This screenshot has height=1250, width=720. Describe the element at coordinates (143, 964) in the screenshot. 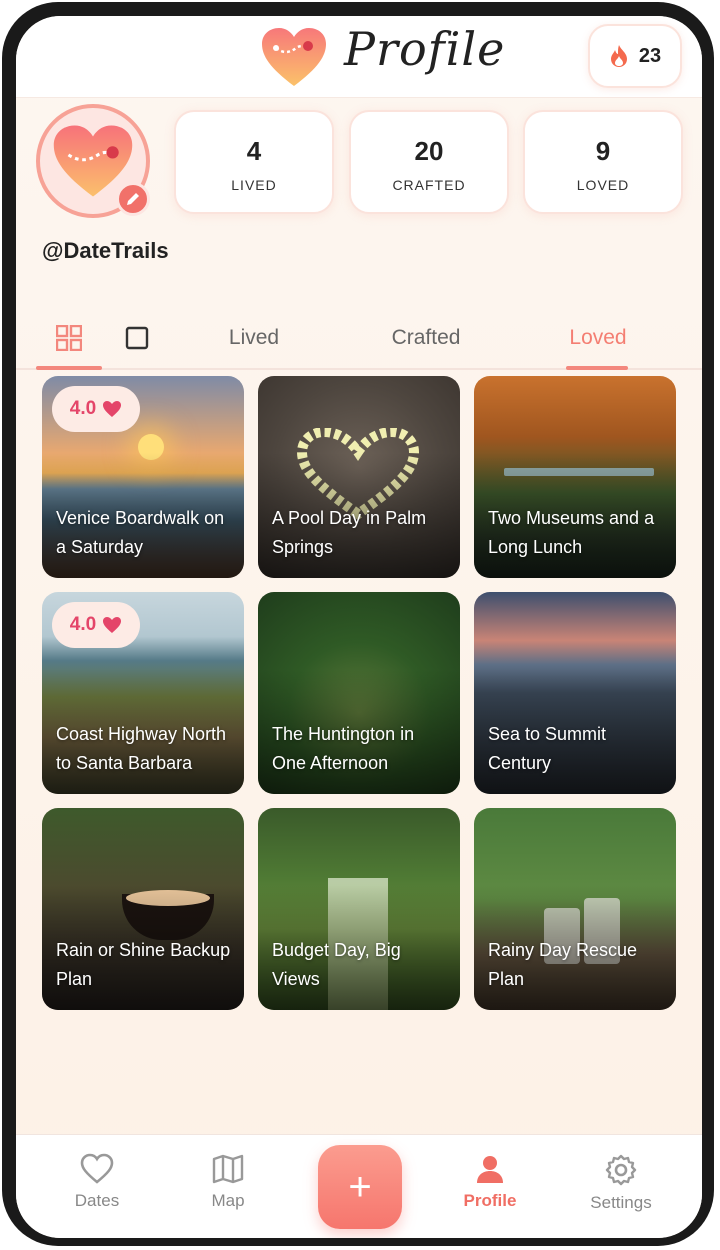

I see `card-title: Rain or Shine Backup Plan` at that location.